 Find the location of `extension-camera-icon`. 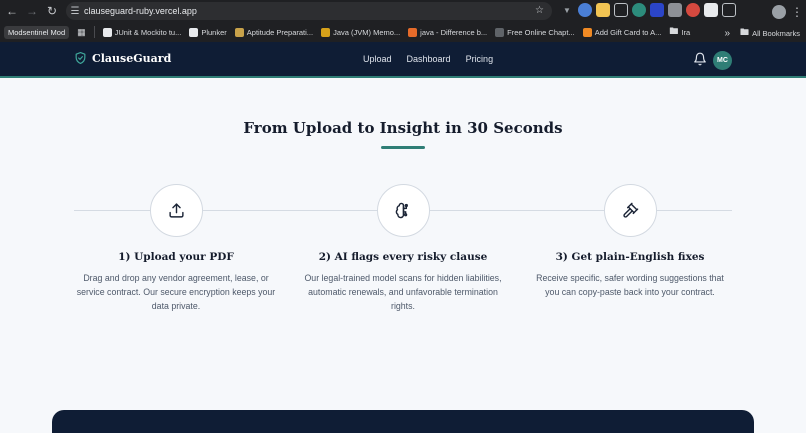

extension-camera-icon is located at coordinates (675, 10).